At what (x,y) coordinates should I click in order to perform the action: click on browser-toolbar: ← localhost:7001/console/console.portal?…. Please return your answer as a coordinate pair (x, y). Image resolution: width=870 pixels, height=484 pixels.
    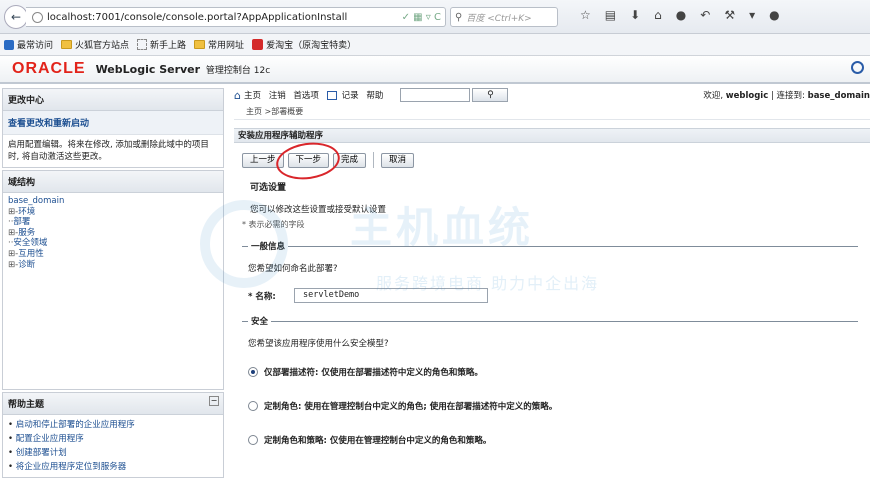
    Looking at the image, I should click on (435, 17).